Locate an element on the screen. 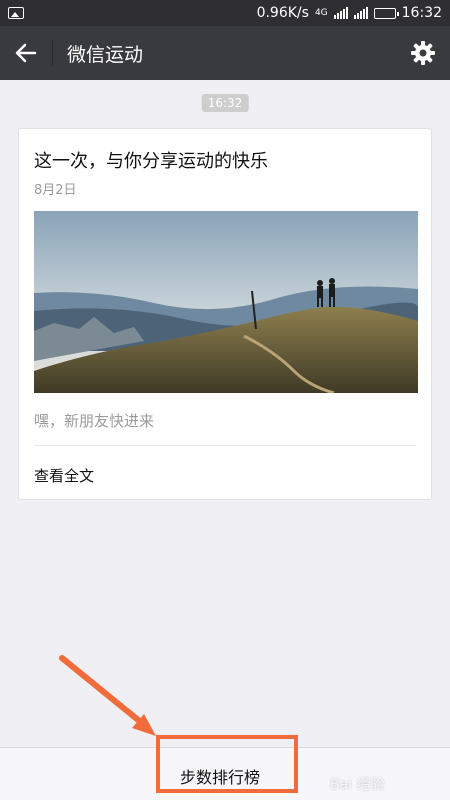 The image size is (450, 800). clock: 16:32 is located at coordinates (421, 13).